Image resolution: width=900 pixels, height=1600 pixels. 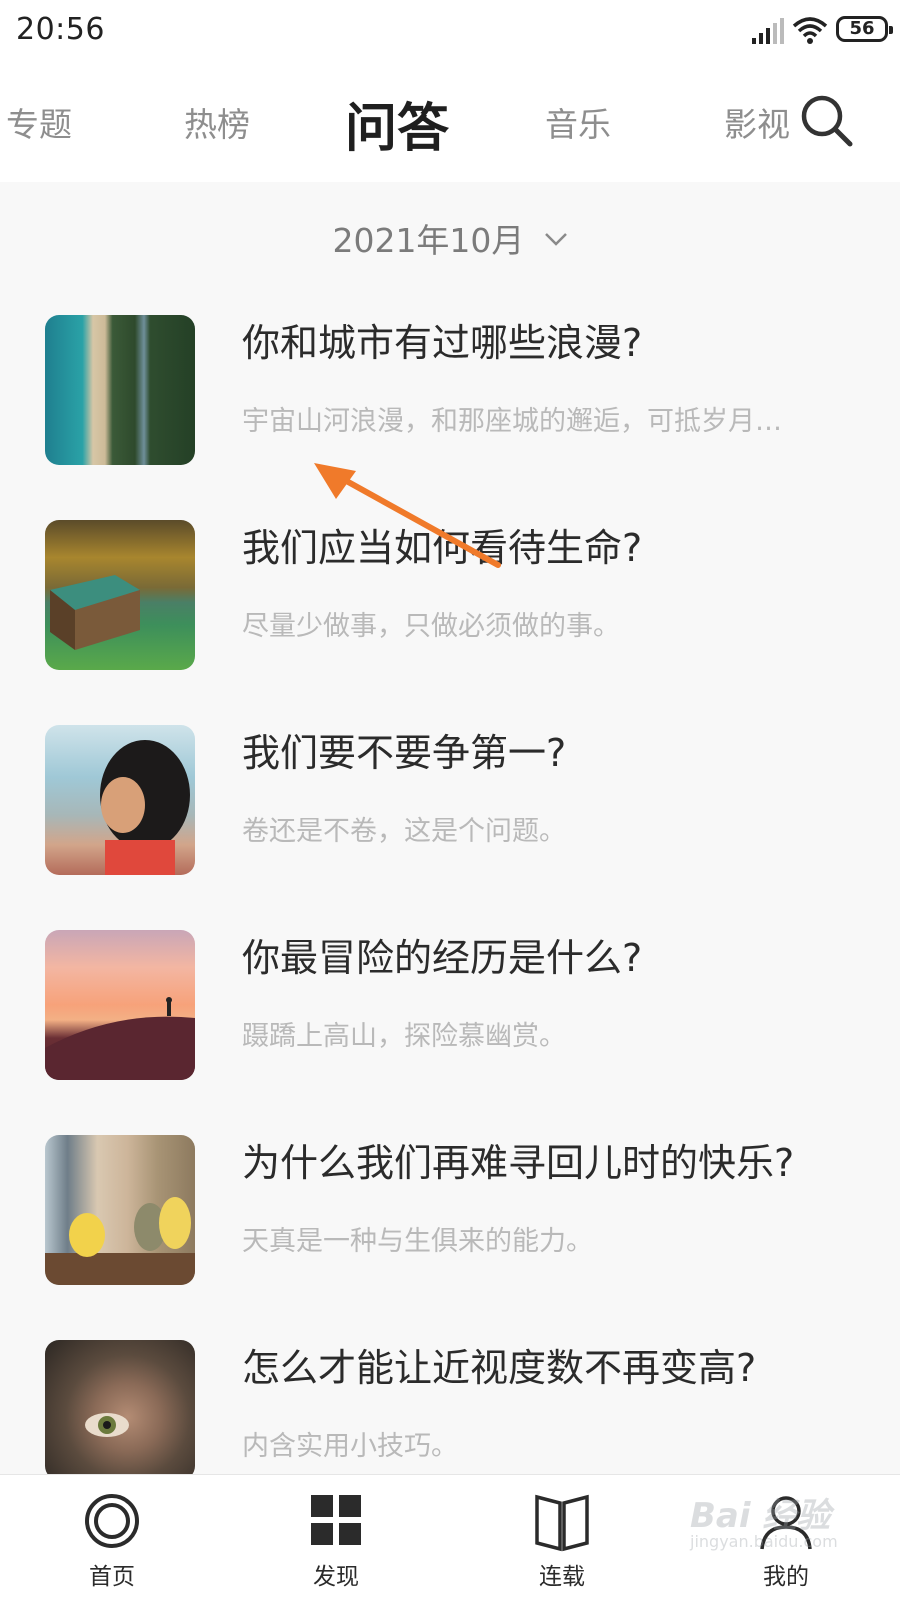 I want to click on toys-shape, so click(x=120, y=1241).